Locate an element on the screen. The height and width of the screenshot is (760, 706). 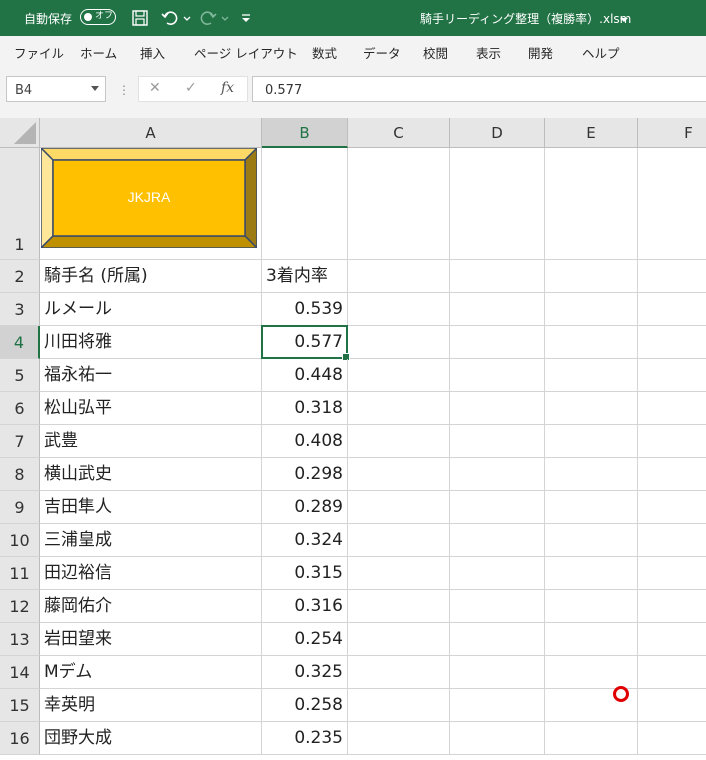
cell-a13: 岩田望来 is located at coordinates (151, 639).